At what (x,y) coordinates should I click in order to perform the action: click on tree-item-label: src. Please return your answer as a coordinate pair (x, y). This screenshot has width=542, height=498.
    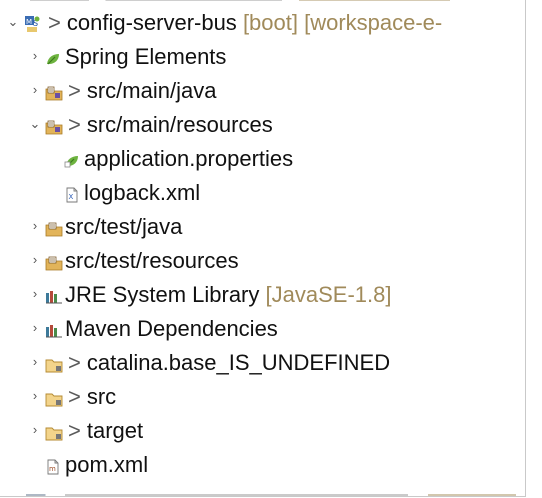
    Looking at the image, I should click on (101, 396).